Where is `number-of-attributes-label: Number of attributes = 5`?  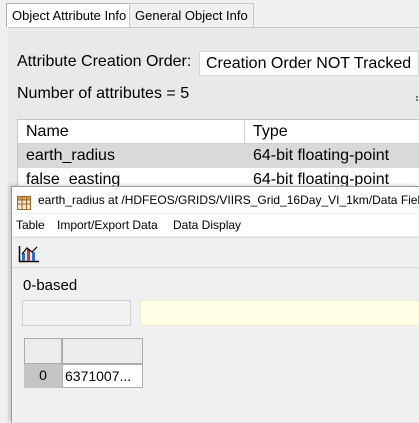
number-of-attributes-label: Number of attributes = 5 is located at coordinates (103, 93).